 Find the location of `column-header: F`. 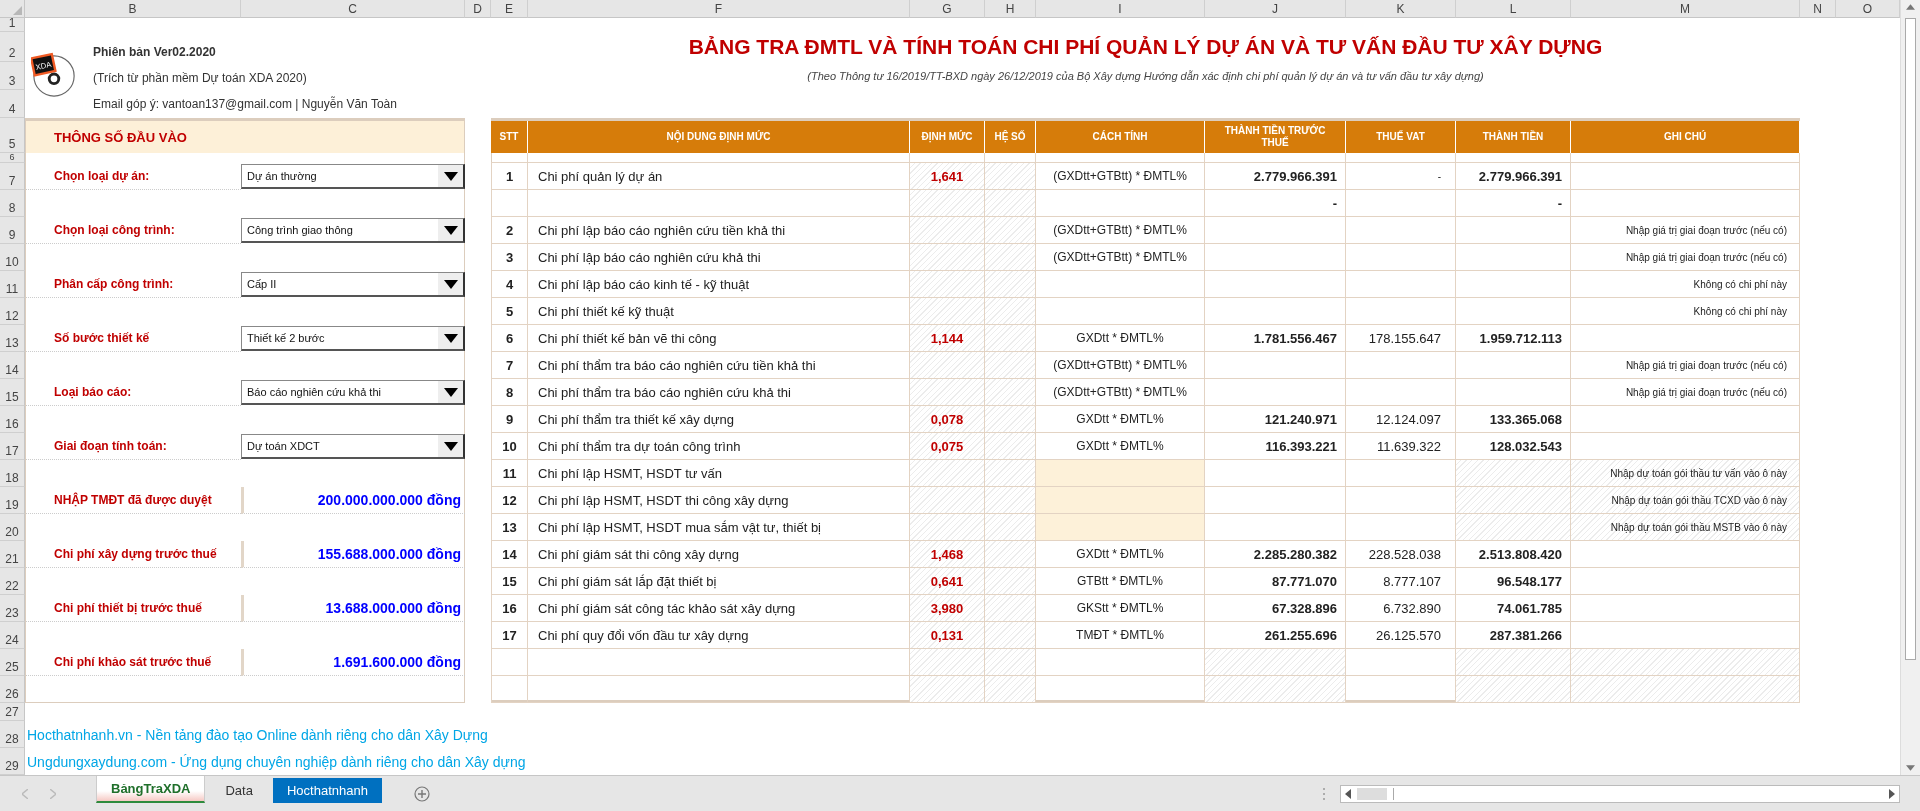

column-header: F is located at coordinates (719, 9).